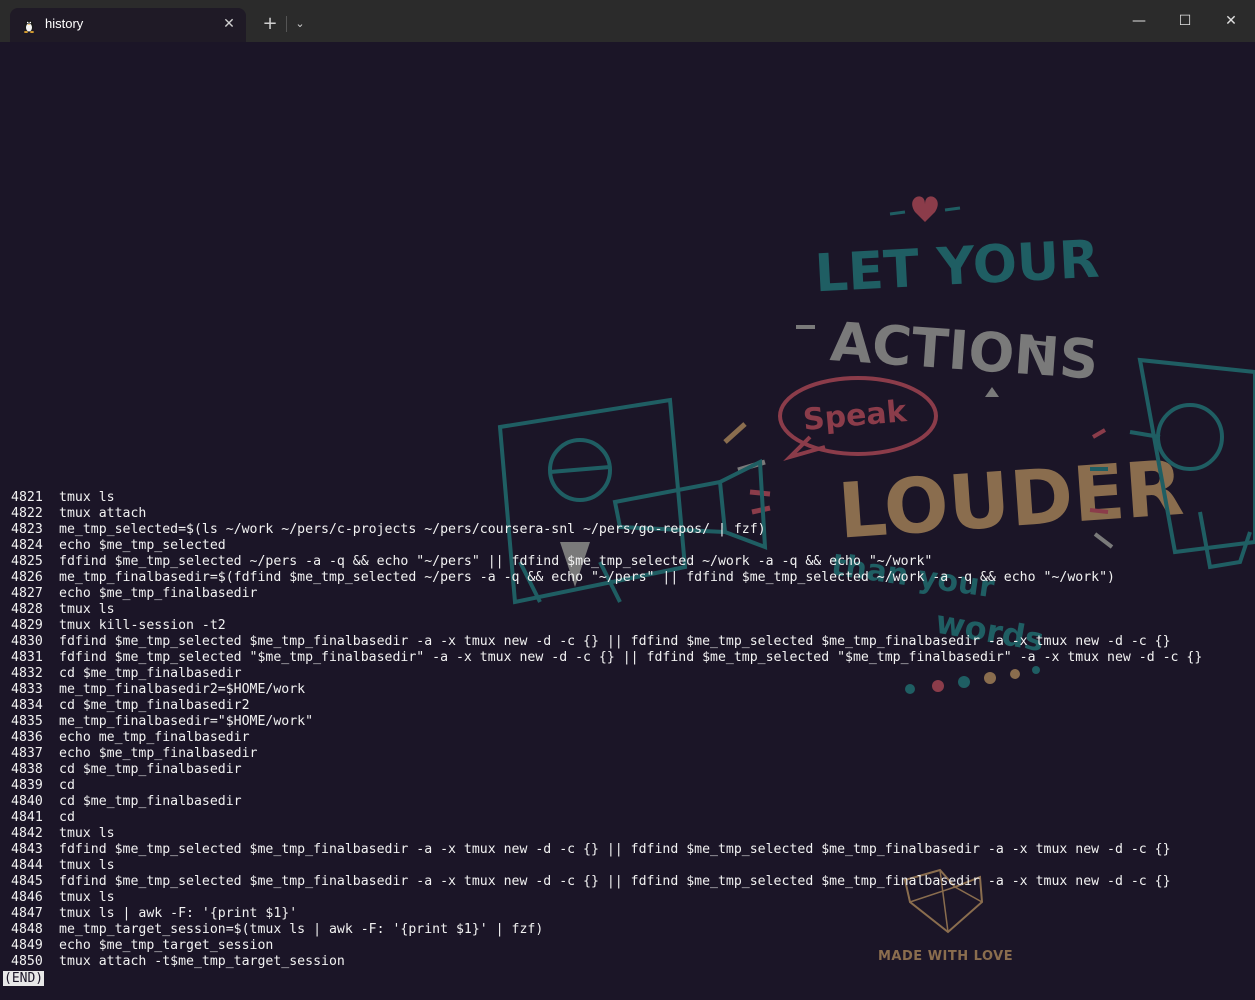 This screenshot has width=1255, height=1000. I want to click on history-line-number: 4840, so click(27, 801).